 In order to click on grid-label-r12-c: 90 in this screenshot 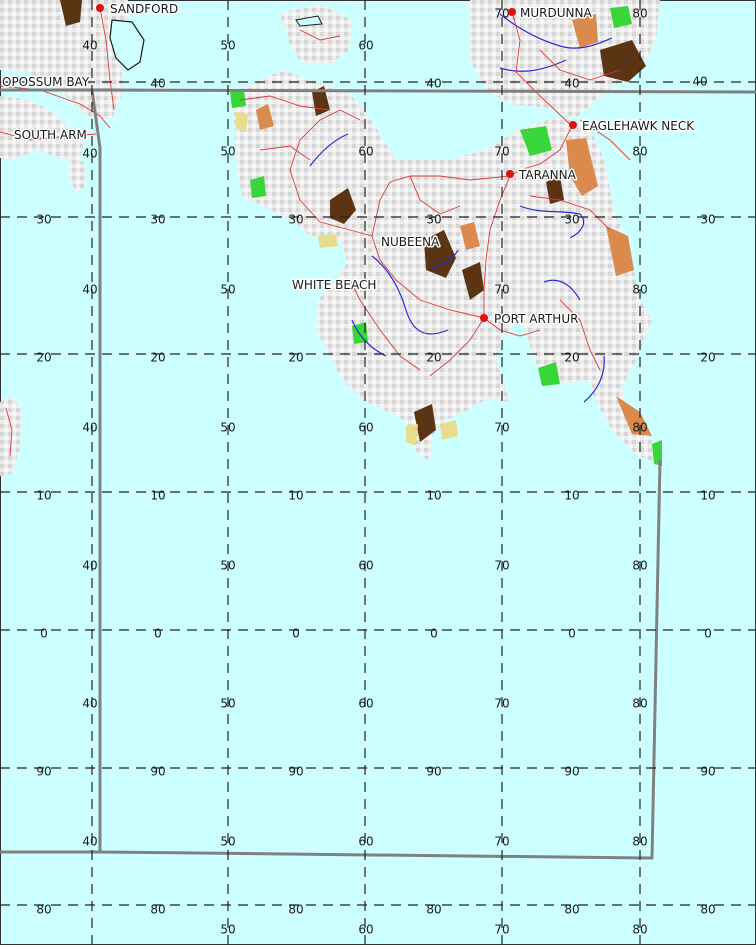, I will do `click(295, 772)`.